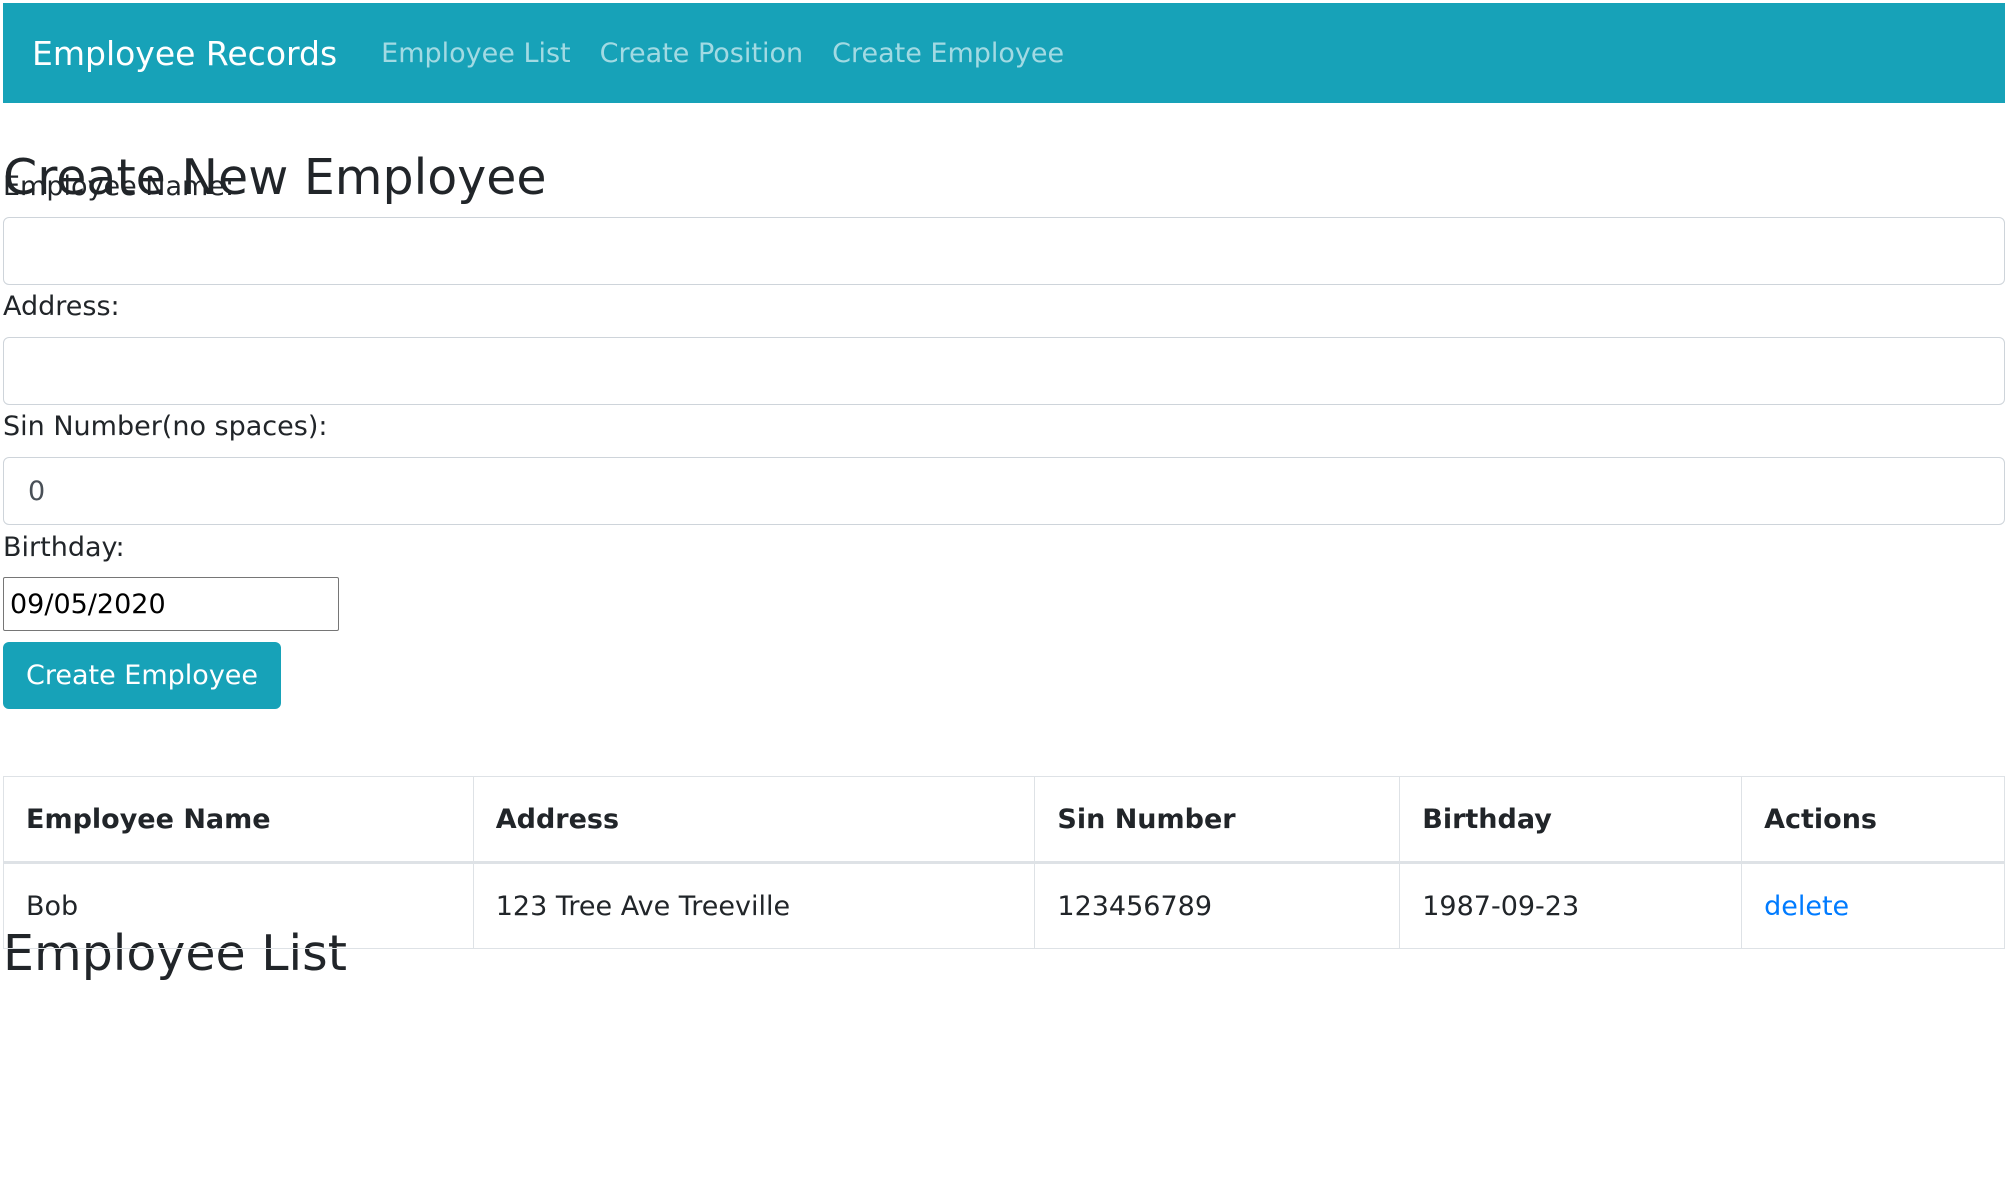 The height and width of the screenshot is (1185, 2012). Describe the element at coordinates (1217, 820) in the screenshot. I see `column-header-sin-number: Sin Number` at that location.